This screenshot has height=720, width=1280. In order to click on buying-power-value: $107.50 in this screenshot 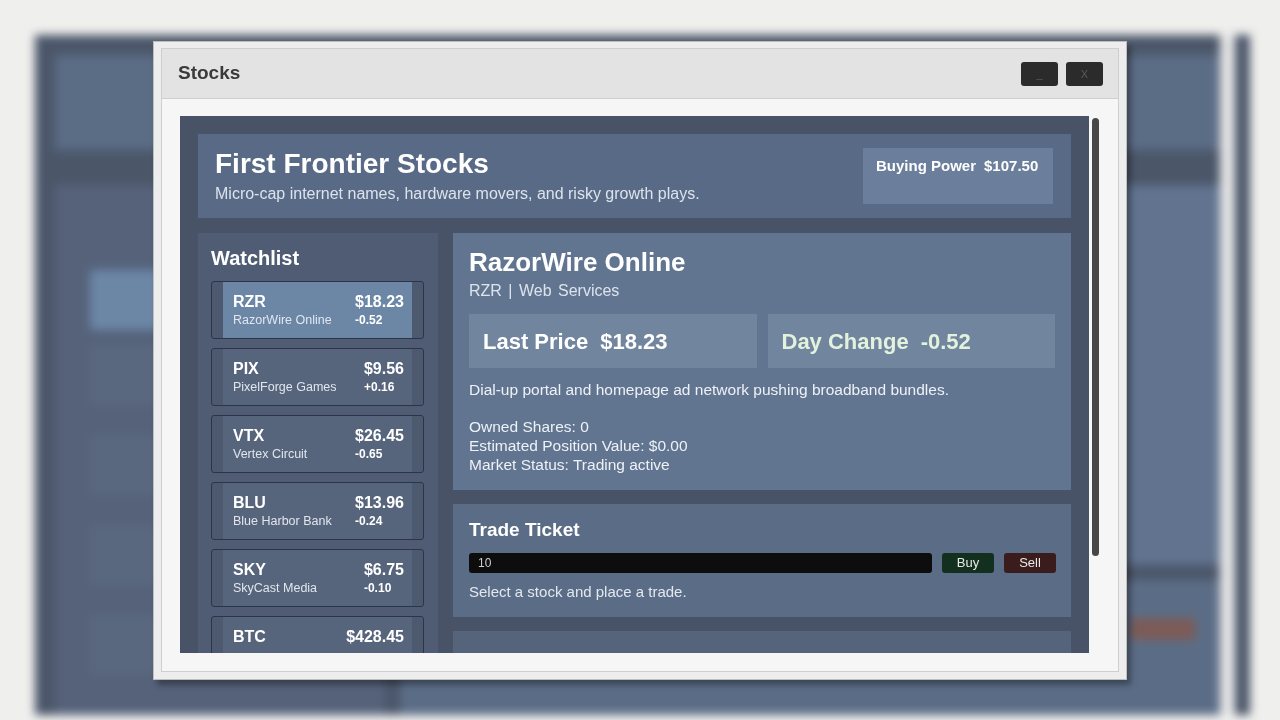, I will do `click(1011, 166)`.